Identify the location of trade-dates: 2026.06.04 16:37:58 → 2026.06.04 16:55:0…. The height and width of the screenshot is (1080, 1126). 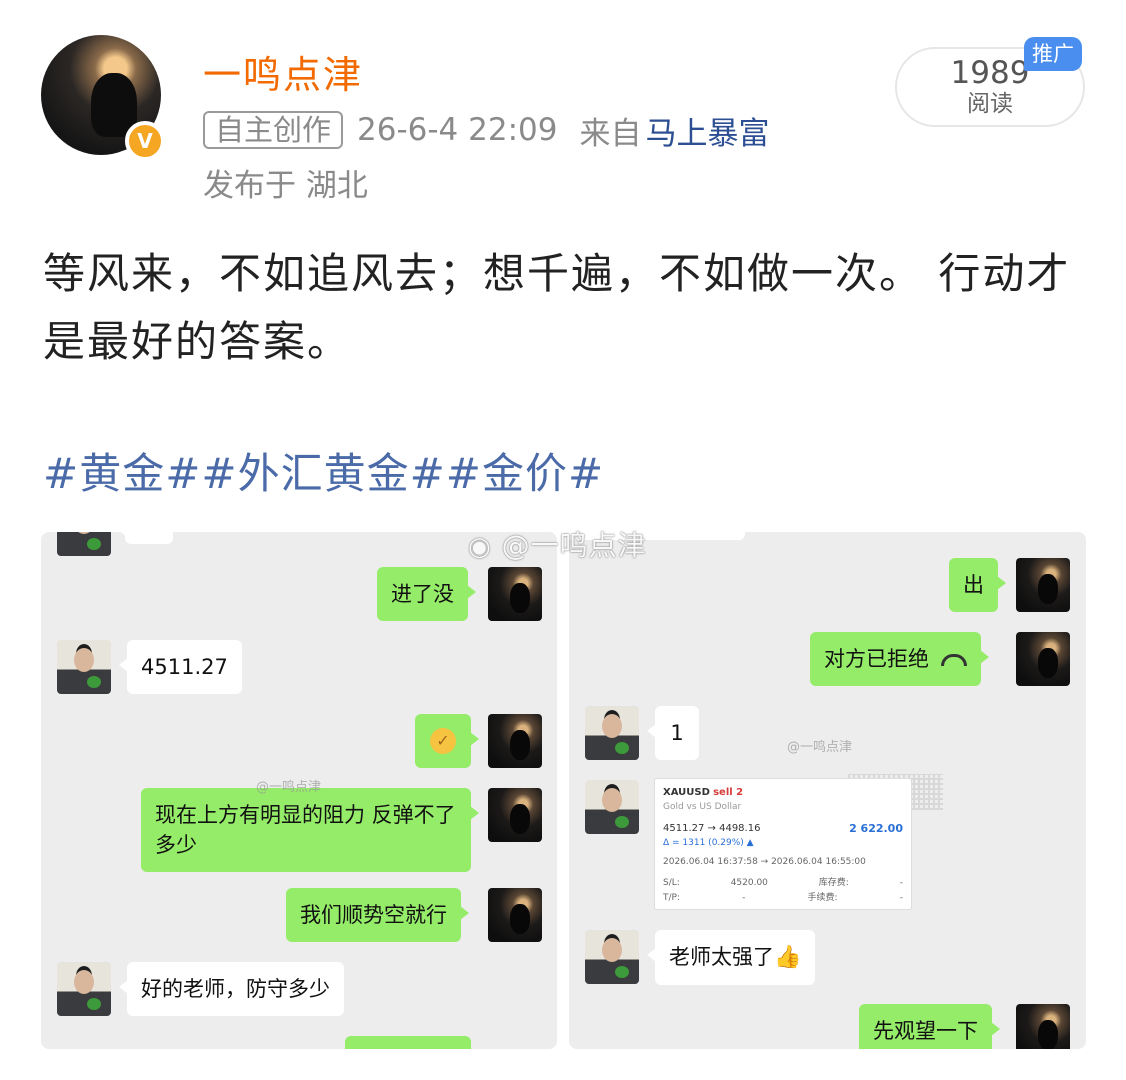
(764, 862).